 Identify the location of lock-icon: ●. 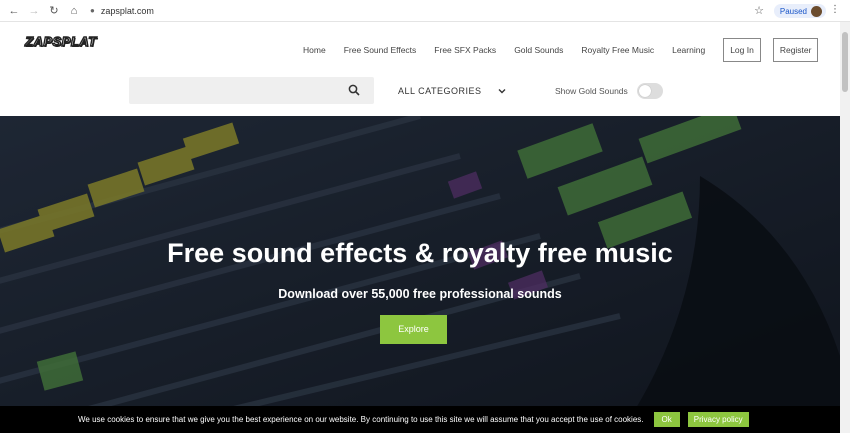
(92, 10).